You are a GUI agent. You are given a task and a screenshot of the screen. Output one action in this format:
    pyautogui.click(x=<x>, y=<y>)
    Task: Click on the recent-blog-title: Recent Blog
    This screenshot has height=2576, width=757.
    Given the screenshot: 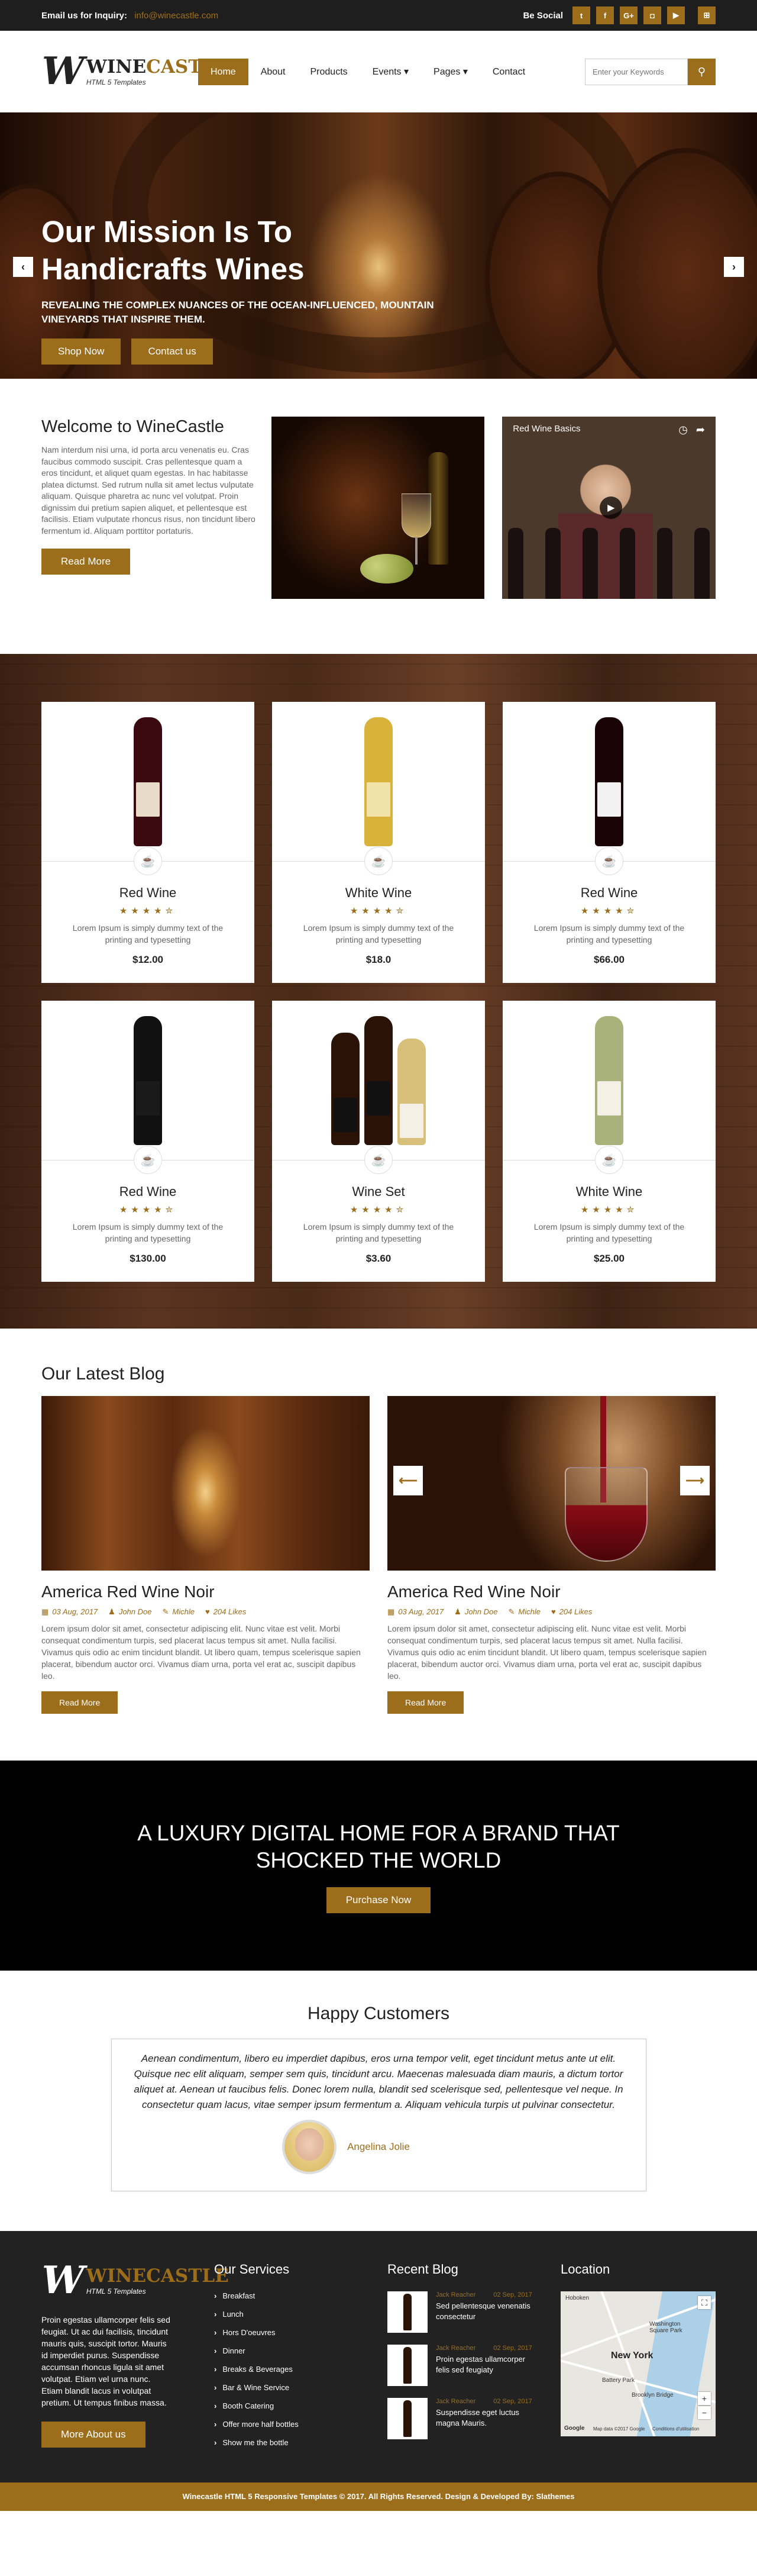 What is the action you would take?
    pyautogui.click(x=422, y=2269)
    